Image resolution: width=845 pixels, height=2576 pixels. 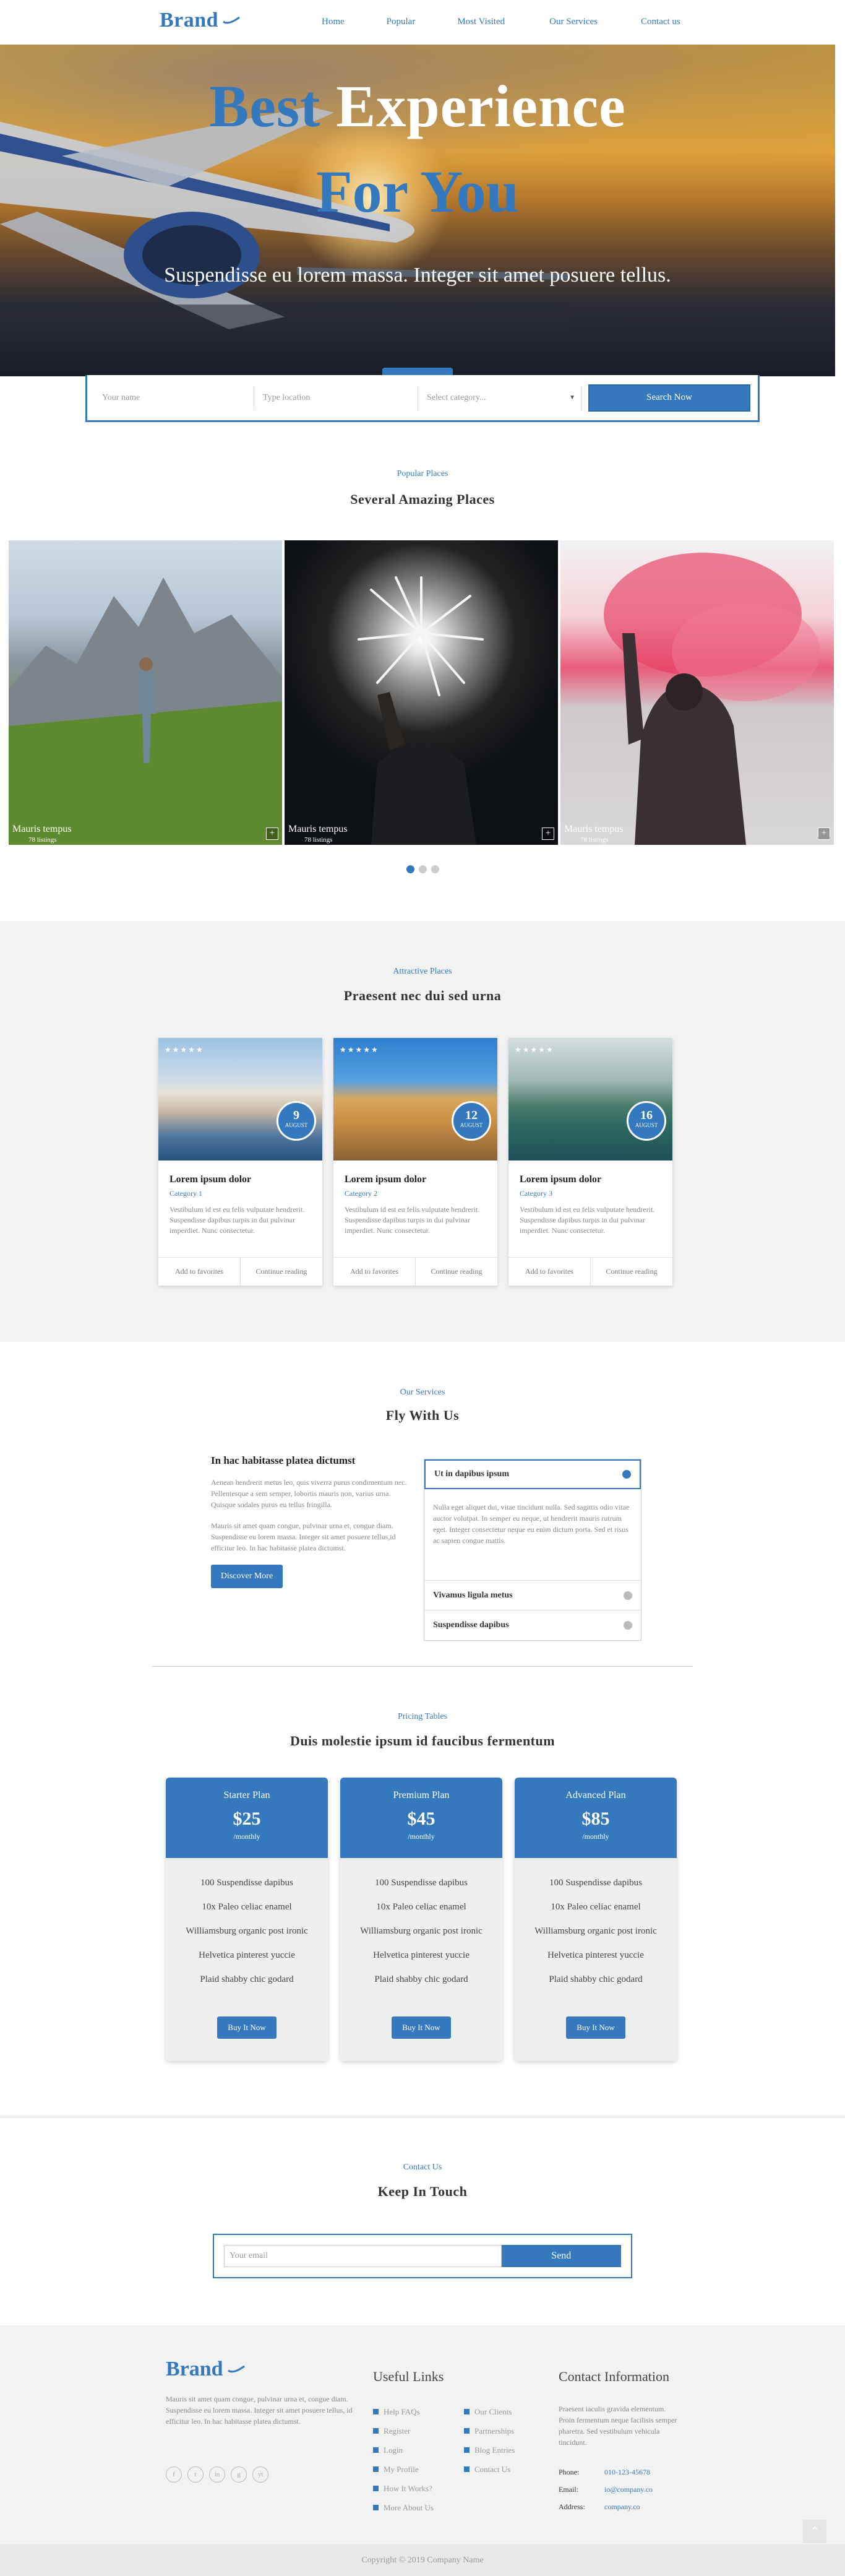 What do you see at coordinates (240, 1193) in the screenshot?
I see `card-category: Category 1` at bounding box center [240, 1193].